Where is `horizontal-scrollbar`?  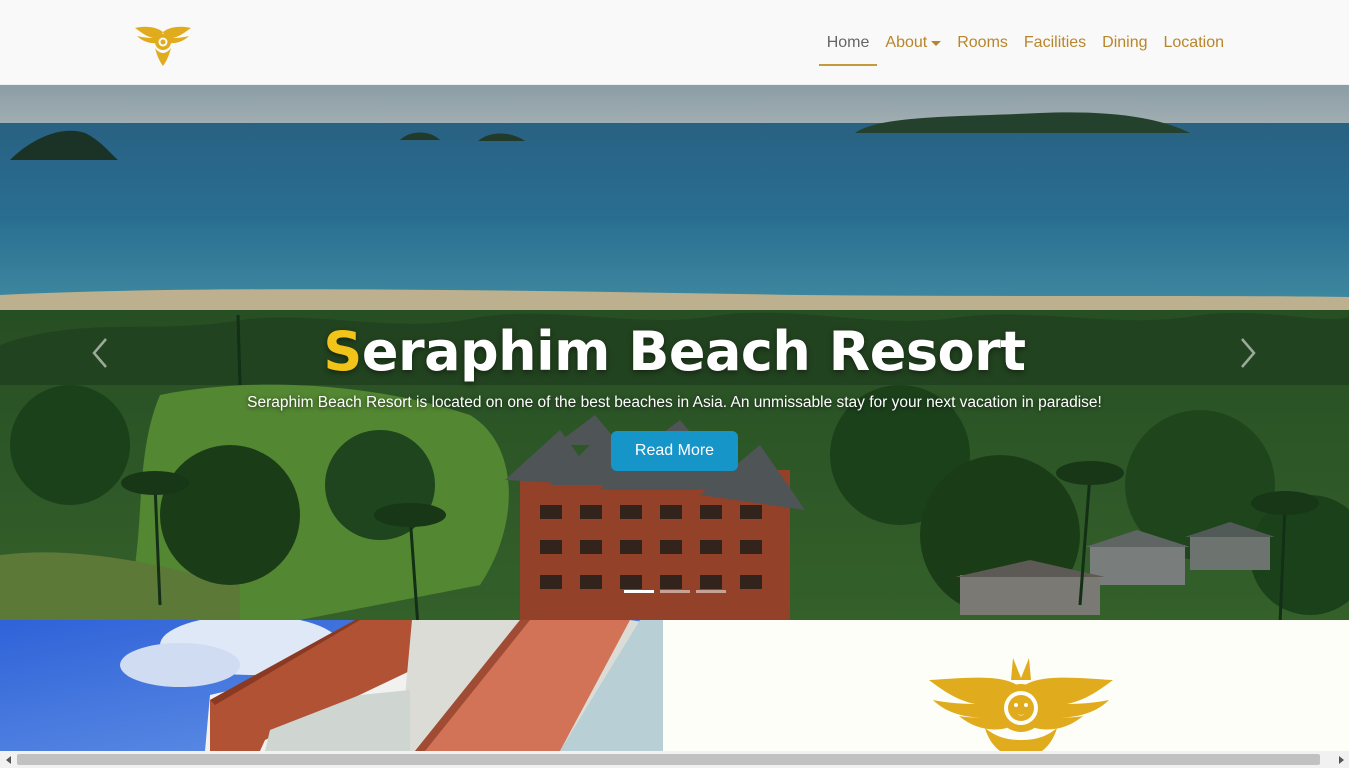 horizontal-scrollbar is located at coordinates (674, 759).